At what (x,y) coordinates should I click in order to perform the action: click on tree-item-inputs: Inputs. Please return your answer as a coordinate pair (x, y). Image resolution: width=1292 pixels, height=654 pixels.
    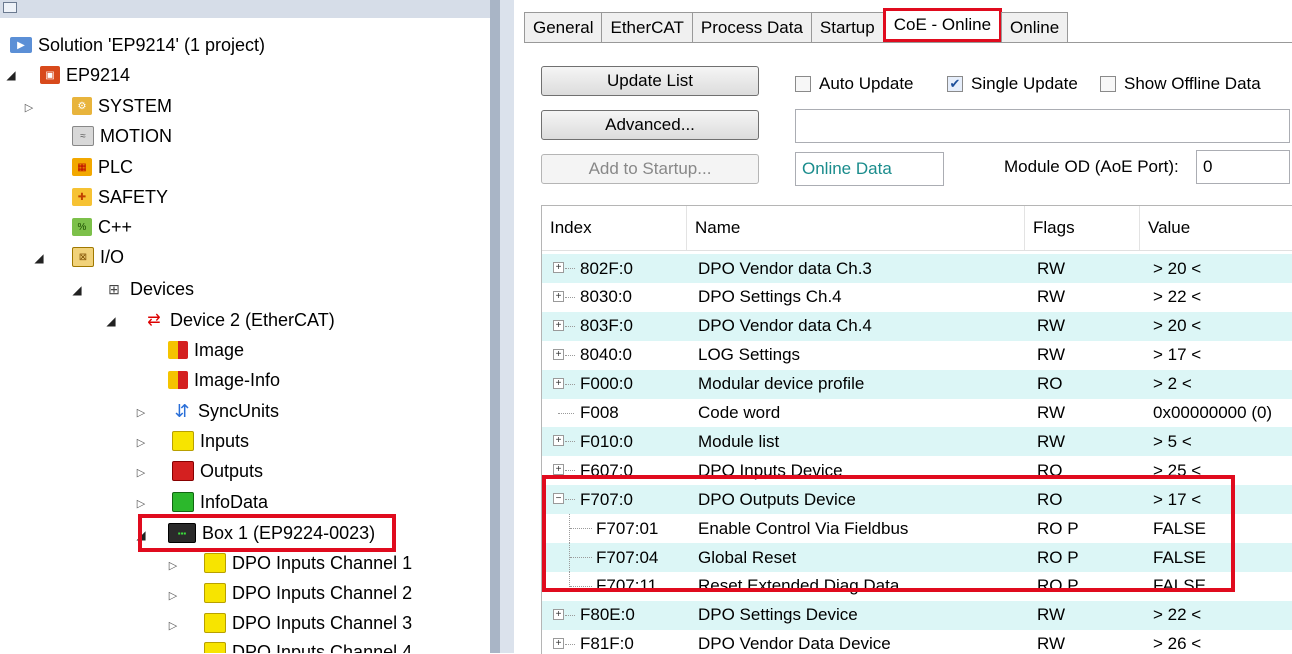
    Looking at the image, I should click on (210, 441).